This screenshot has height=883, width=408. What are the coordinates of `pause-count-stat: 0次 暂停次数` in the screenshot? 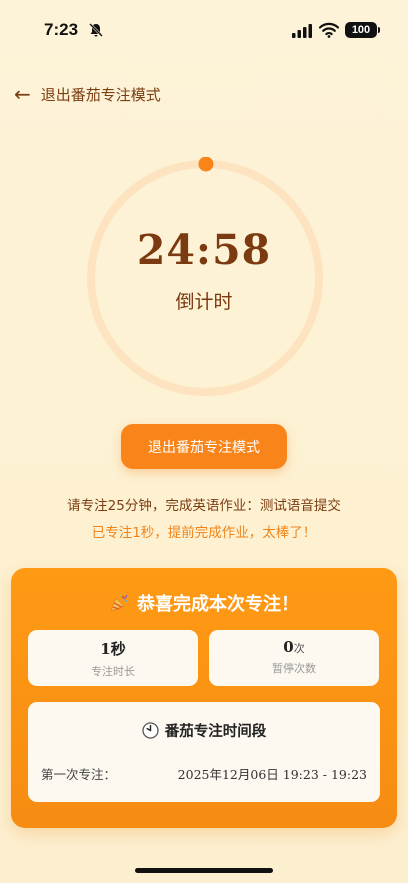 It's located at (294, 658).